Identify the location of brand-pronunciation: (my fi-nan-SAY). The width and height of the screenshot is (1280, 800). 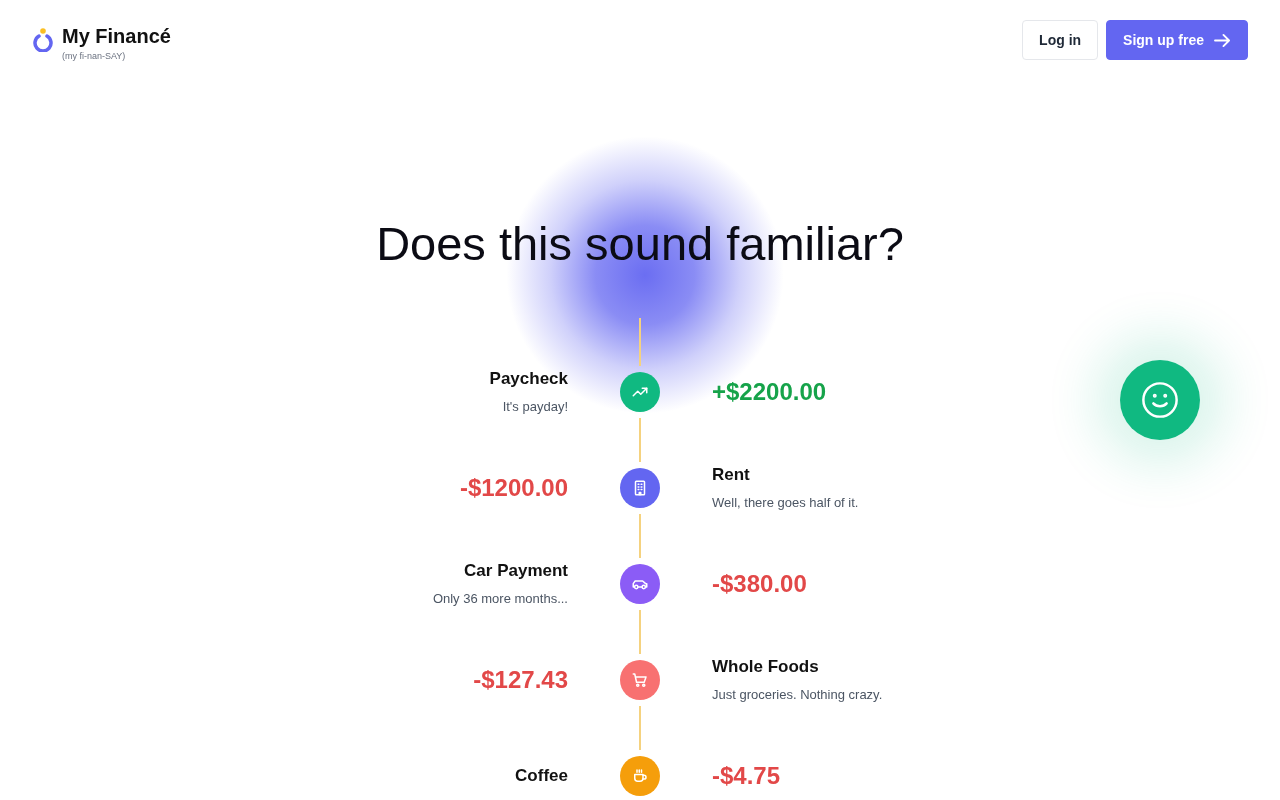
(94, 56).